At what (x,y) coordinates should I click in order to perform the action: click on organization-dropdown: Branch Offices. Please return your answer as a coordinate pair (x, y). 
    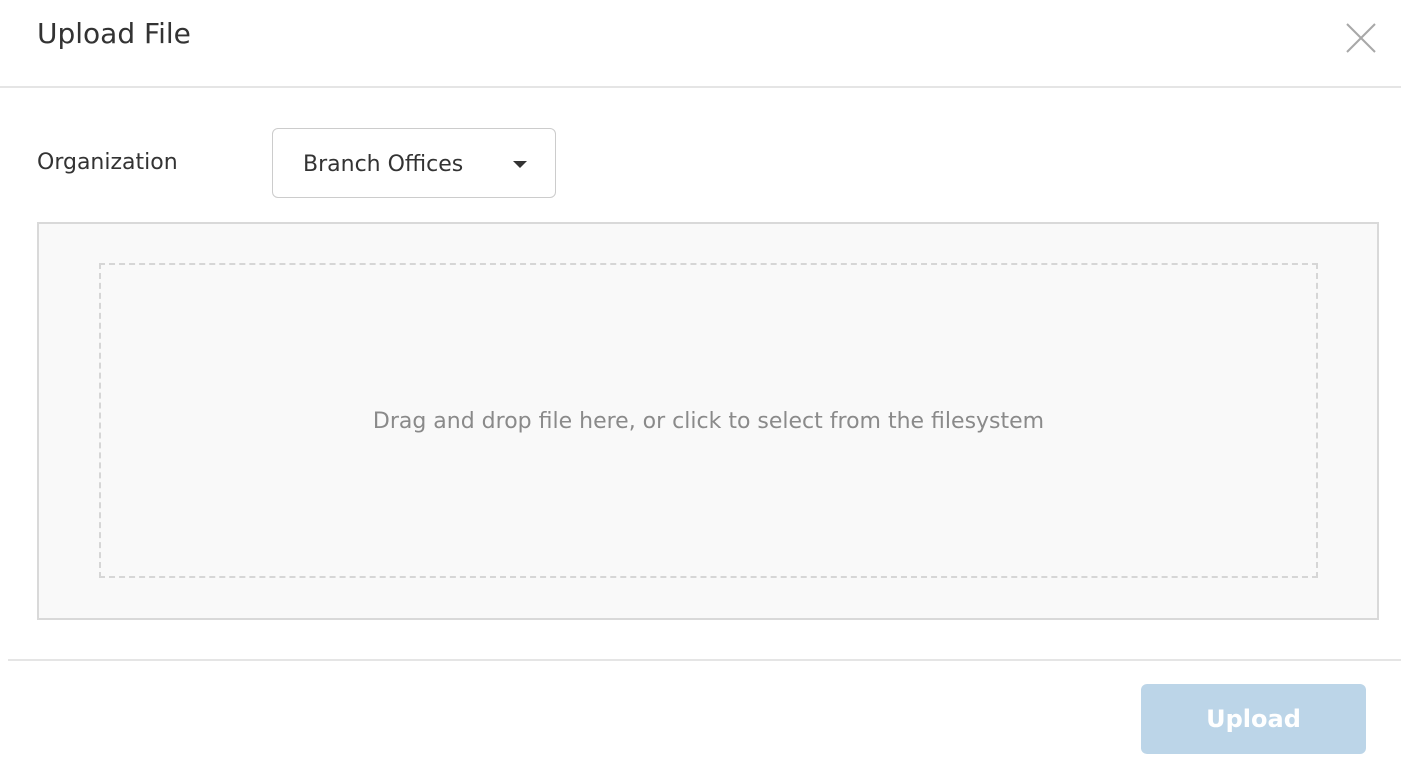
    Looking at the image, I should click on (414, 163).